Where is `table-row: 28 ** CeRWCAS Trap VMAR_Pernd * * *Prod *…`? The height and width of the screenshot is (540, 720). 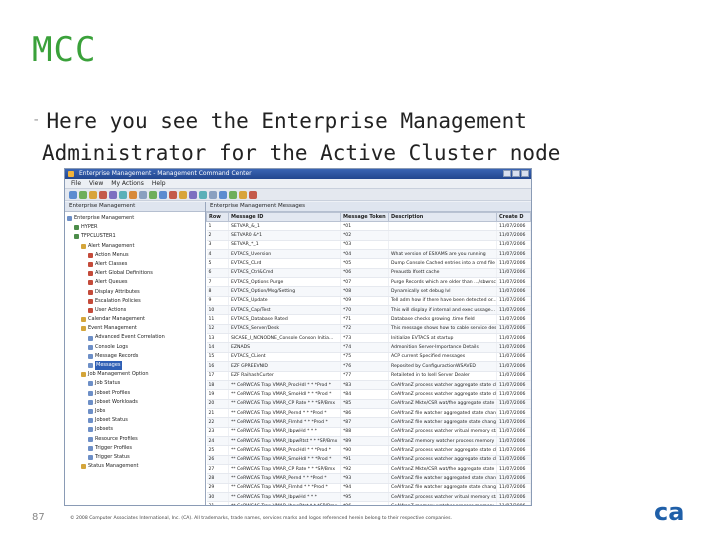
table-row: 28 ** CeRWCAS Trap VMAR_Pernd * * *Prod *… is located at coordinates (368, 478).